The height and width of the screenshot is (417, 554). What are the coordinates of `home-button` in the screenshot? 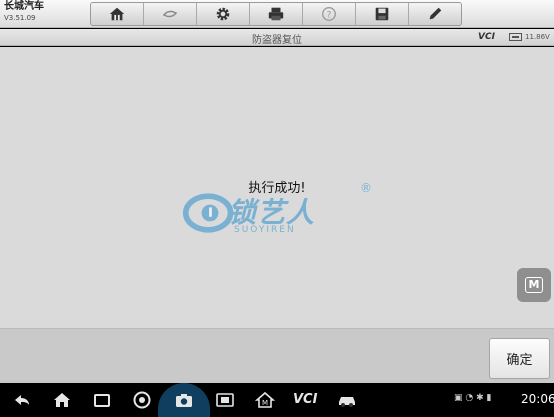 It's located at (117, 14).